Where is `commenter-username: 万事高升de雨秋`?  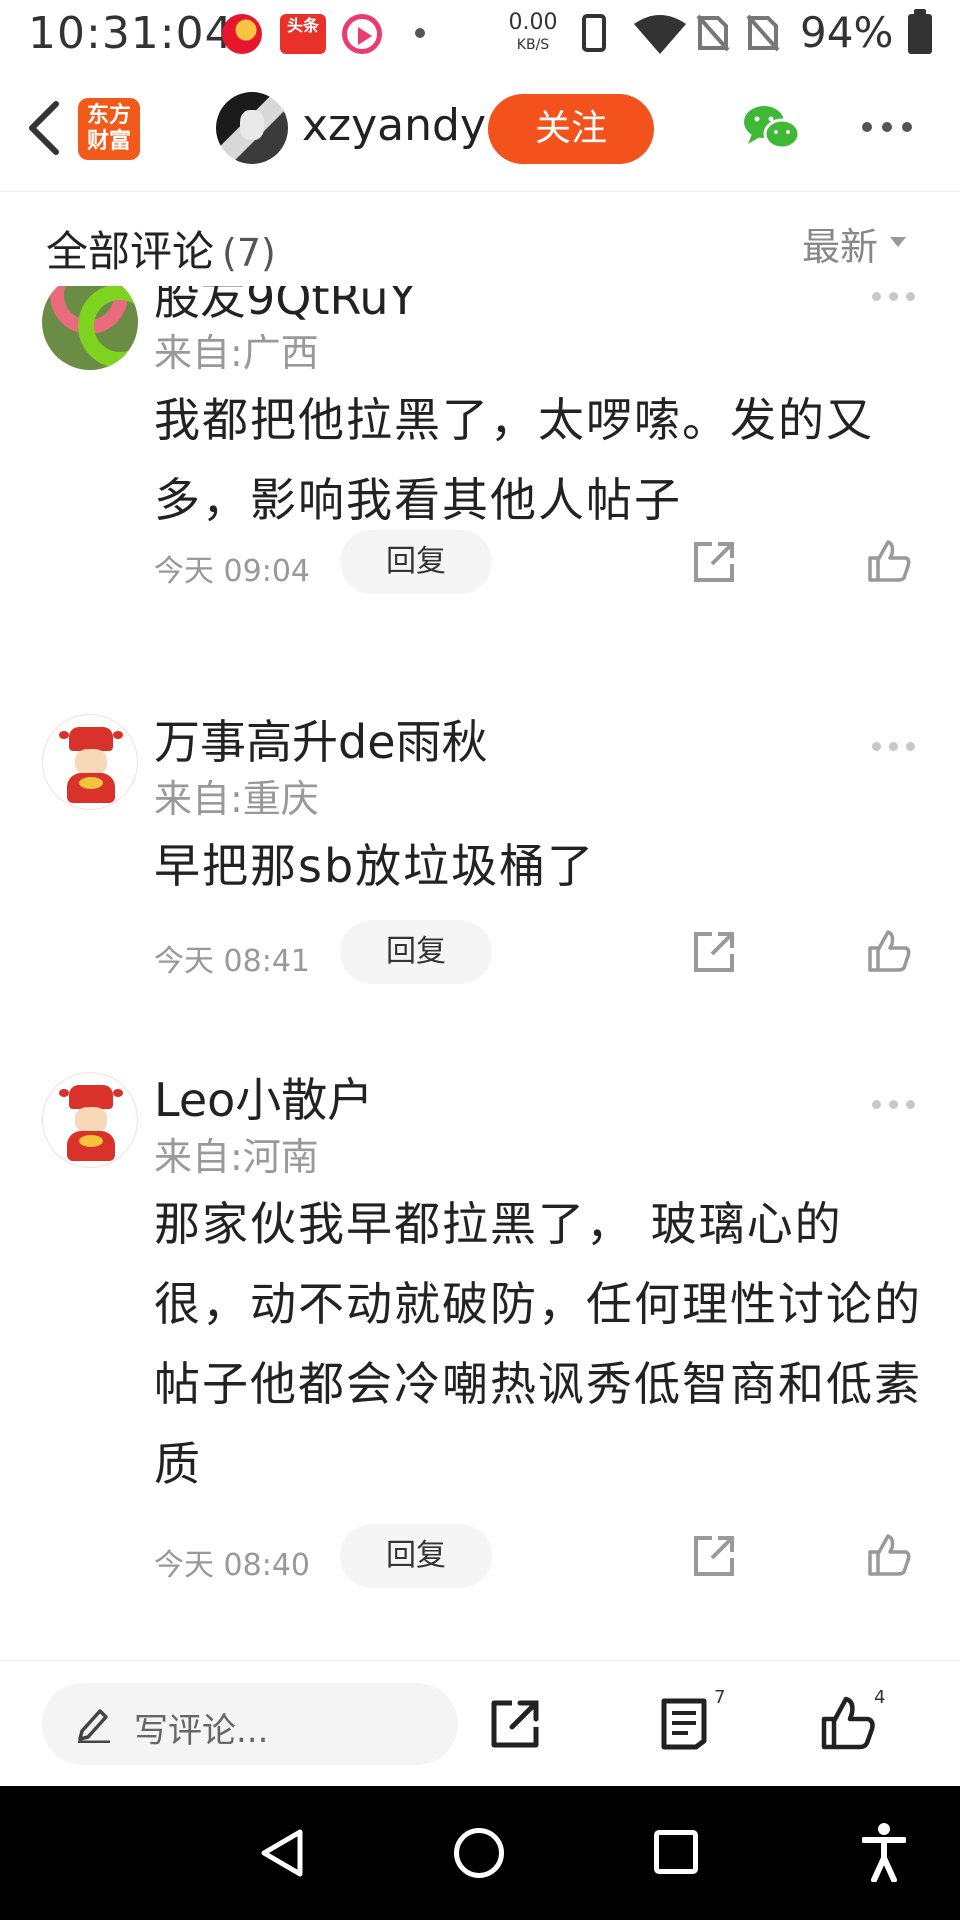 commenter-username: 万事高升de雨秋 is located at coordinates (321, 739).